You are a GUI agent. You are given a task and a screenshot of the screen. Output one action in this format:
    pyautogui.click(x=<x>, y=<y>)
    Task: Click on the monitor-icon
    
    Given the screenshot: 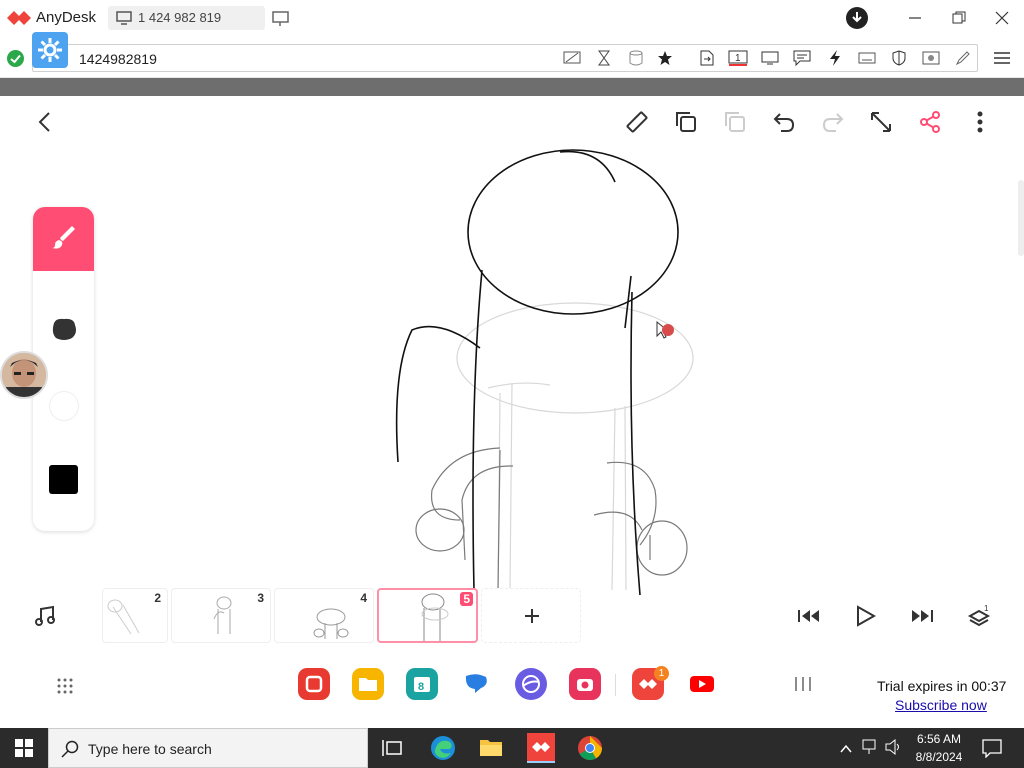 What is the action you would take?
    pyautogui.click(x=124, y=19)
    